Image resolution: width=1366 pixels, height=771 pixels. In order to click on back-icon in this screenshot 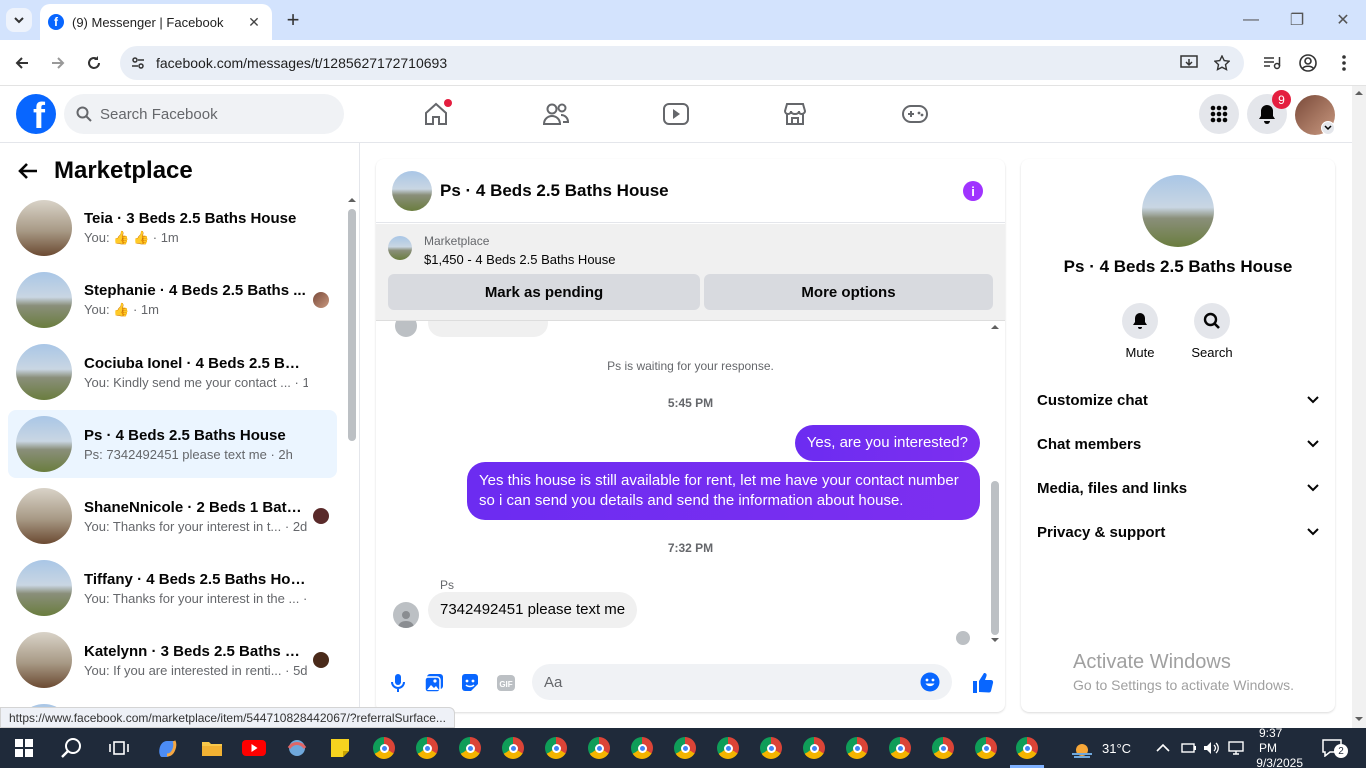, I will do `click(22, 63)`.